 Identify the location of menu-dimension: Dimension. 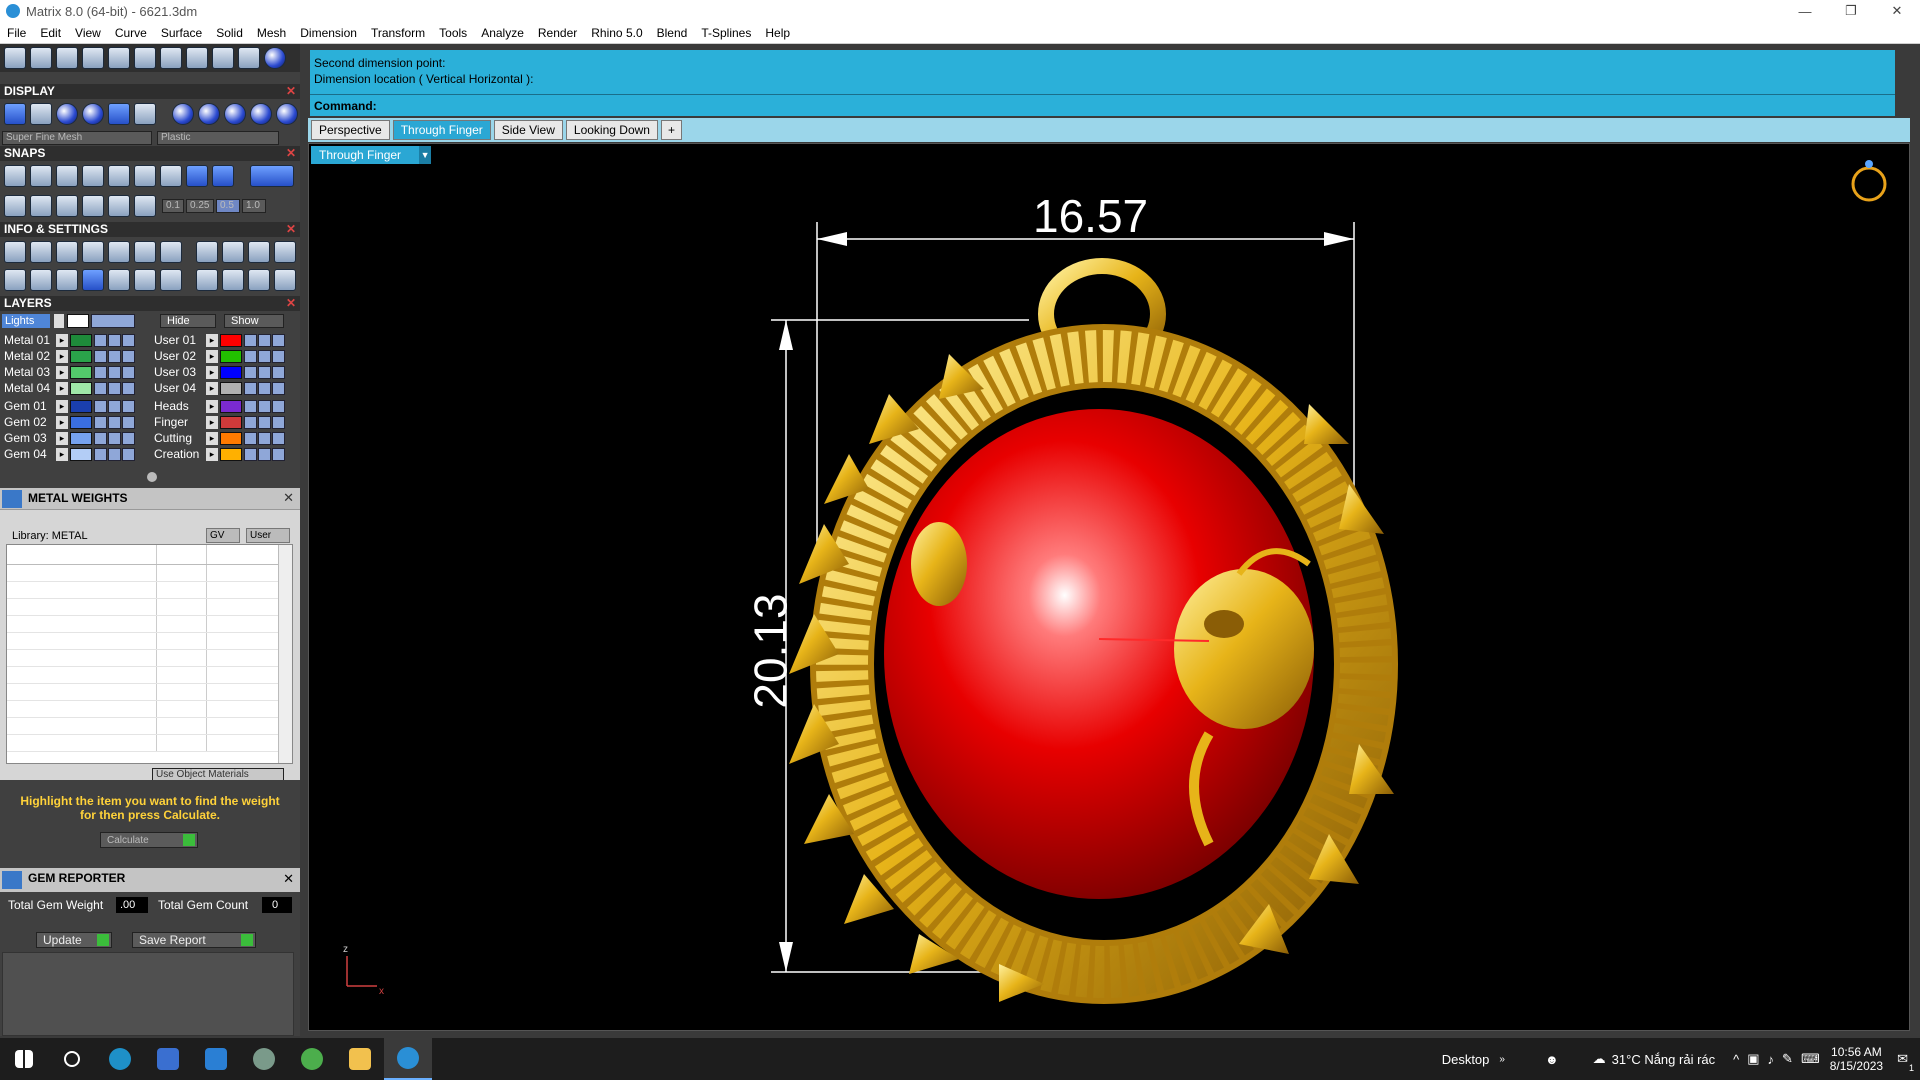
(328, 33).